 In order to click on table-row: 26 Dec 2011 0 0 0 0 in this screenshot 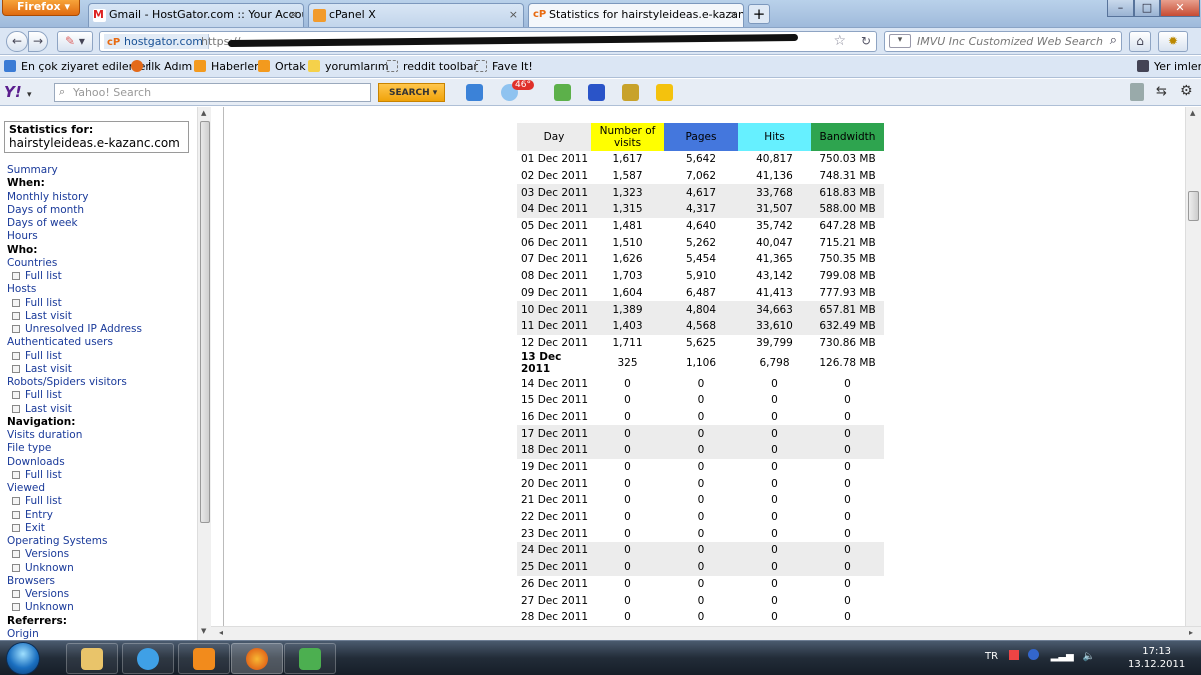, I will do `click(700, 584)`.